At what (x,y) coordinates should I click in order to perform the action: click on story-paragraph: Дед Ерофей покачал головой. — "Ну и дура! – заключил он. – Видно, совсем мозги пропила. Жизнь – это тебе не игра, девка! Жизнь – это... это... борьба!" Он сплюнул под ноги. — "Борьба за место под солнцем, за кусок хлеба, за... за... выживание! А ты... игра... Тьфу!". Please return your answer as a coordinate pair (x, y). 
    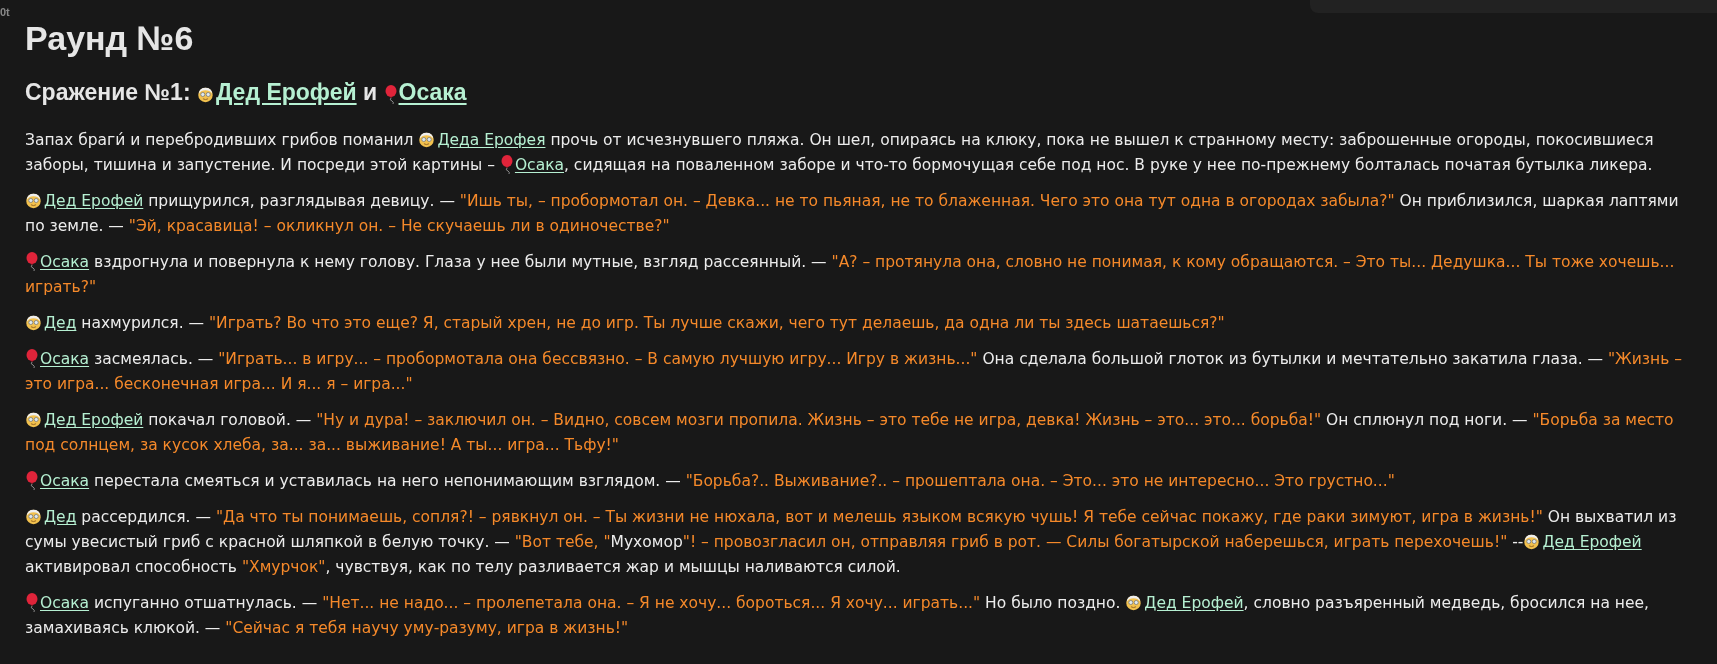
    Looking at the image, I should click on (850, 432).